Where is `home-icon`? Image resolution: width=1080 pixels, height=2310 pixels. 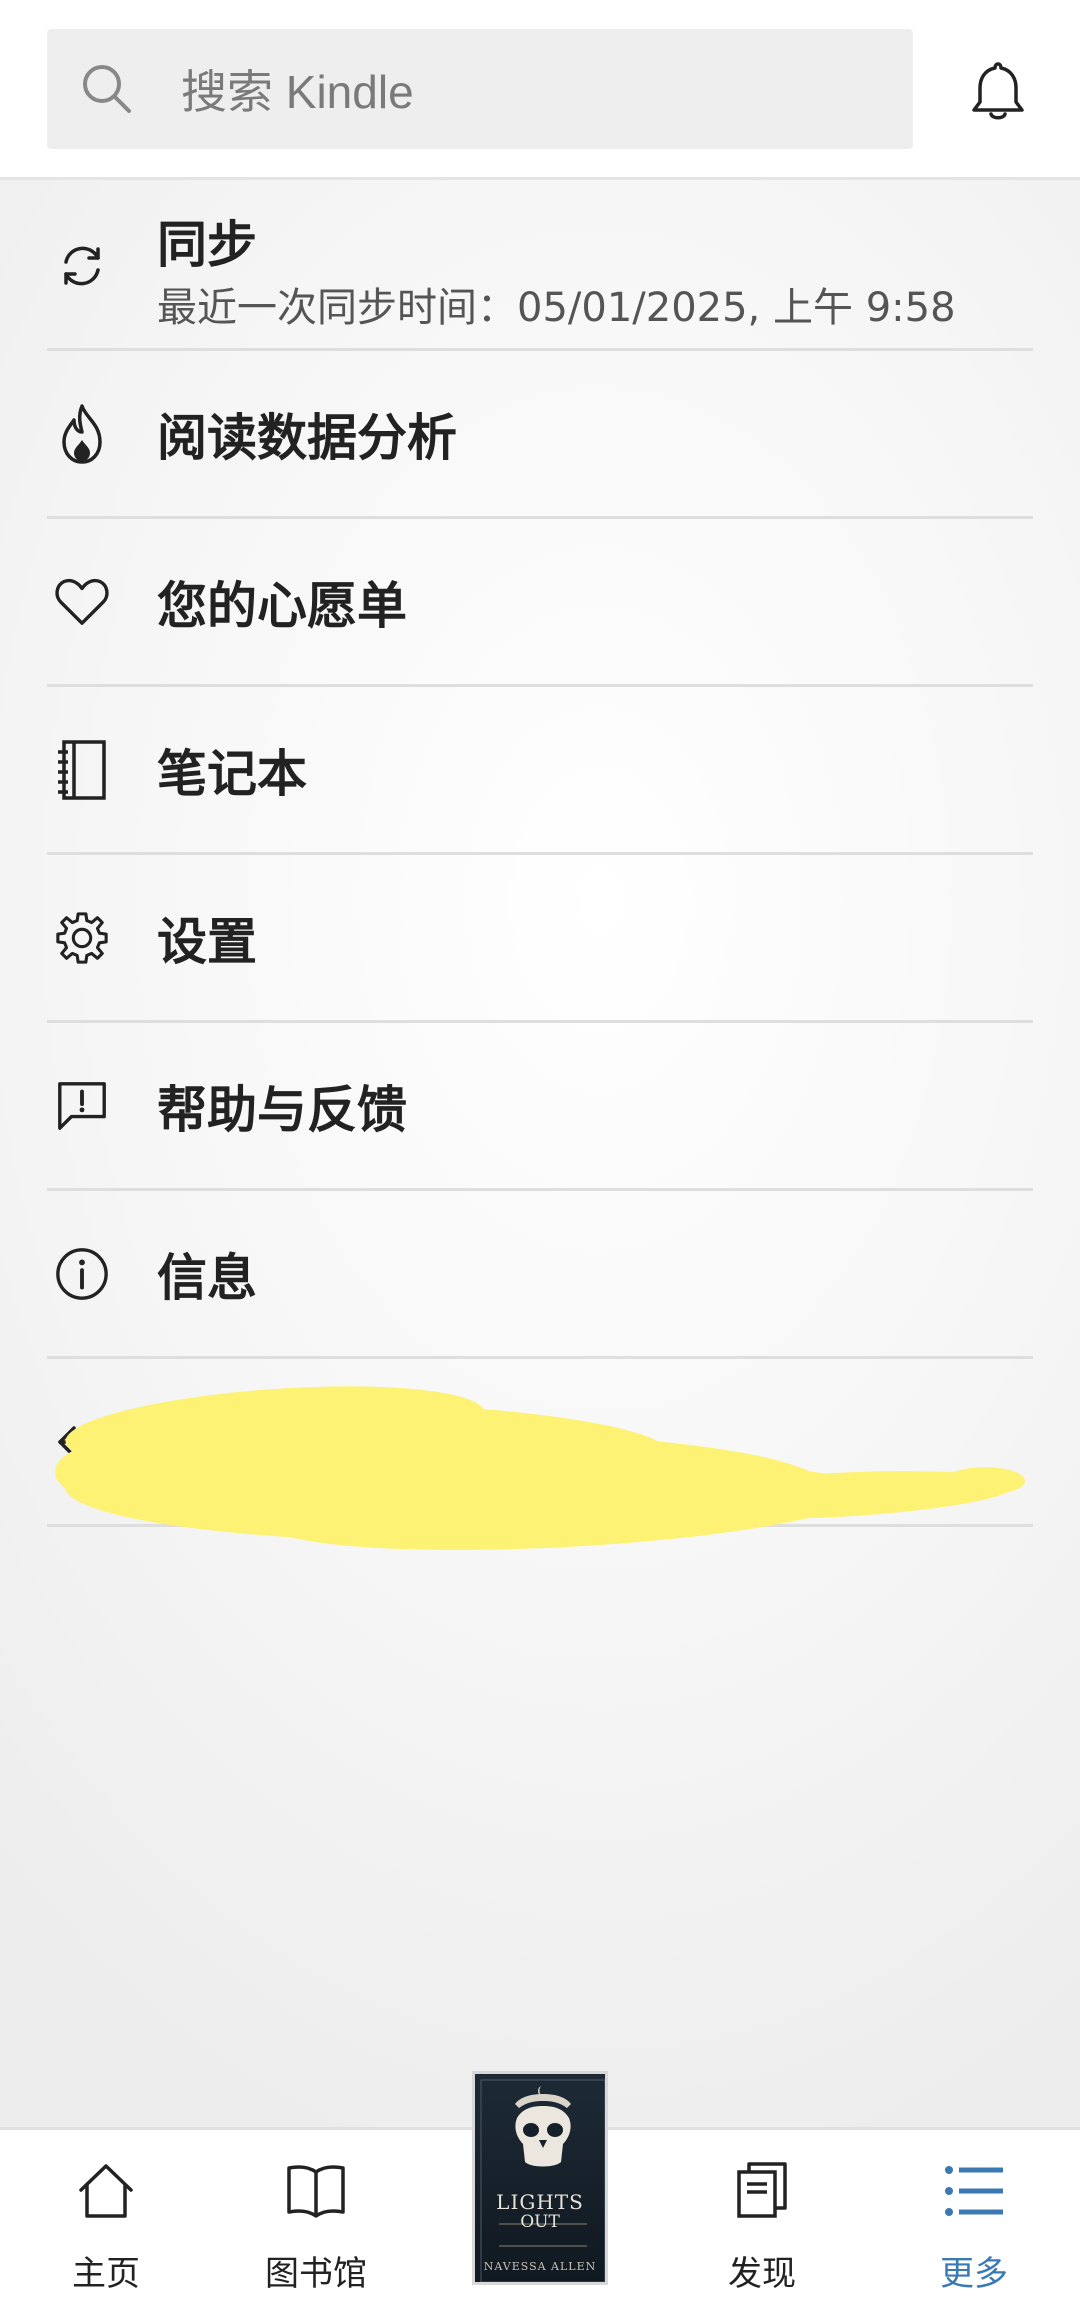
home-icon is located at coordinates (106, 2191).